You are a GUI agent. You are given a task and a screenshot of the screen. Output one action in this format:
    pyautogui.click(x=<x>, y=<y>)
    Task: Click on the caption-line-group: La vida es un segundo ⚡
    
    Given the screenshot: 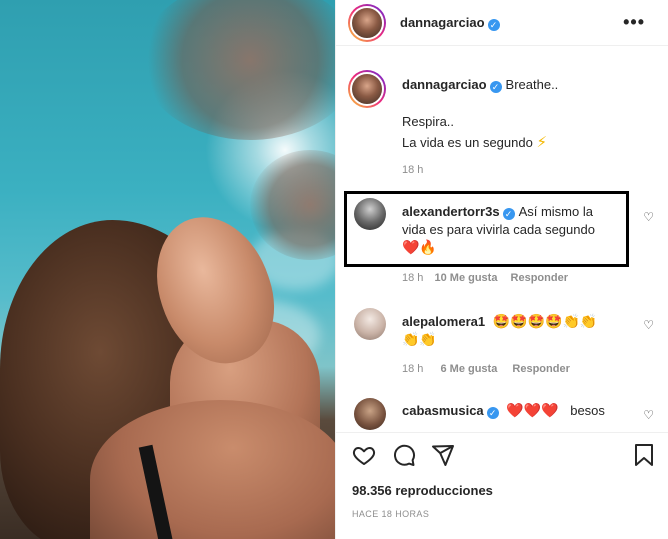 What is the action you would take?
    pyautogui.click(x=475, y=142)
    